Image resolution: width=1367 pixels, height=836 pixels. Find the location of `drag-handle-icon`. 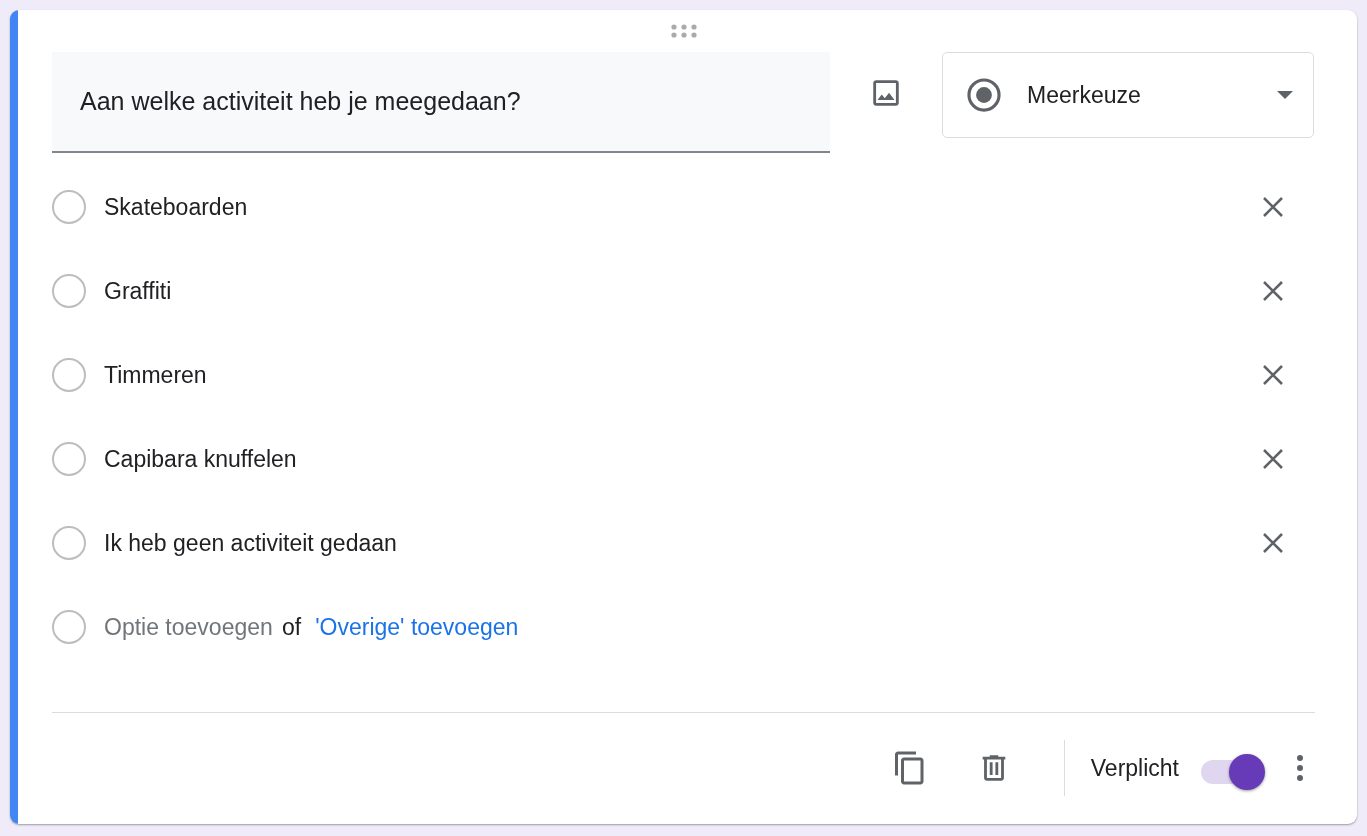

drag-handle-icon is located at coordinates (683, 31).